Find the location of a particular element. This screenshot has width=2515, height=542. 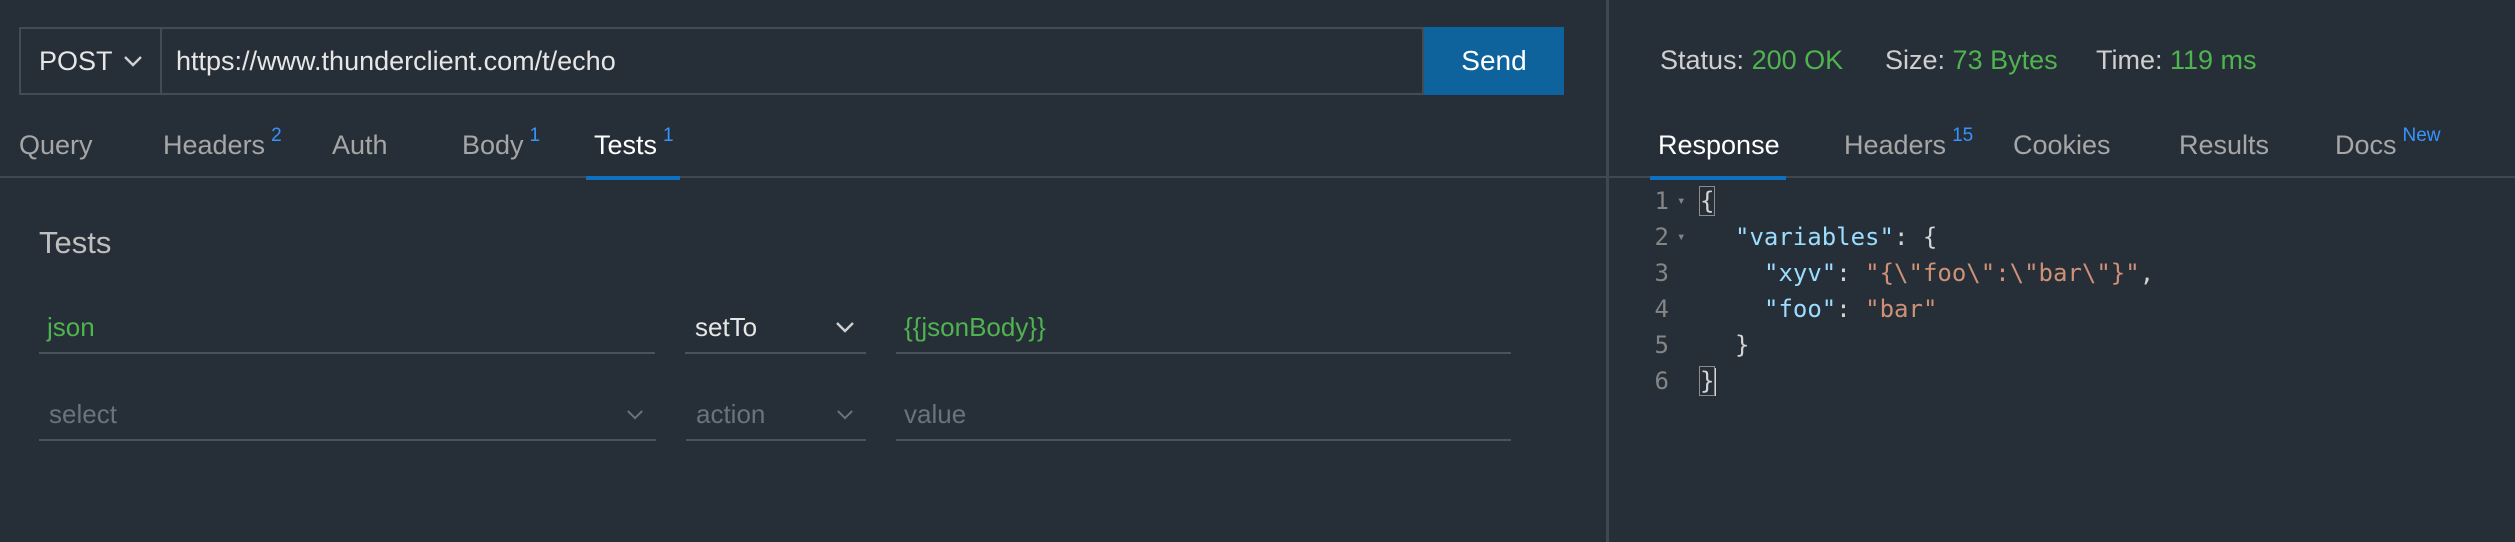

send-button: Send is located at coordinates (1494, 61).